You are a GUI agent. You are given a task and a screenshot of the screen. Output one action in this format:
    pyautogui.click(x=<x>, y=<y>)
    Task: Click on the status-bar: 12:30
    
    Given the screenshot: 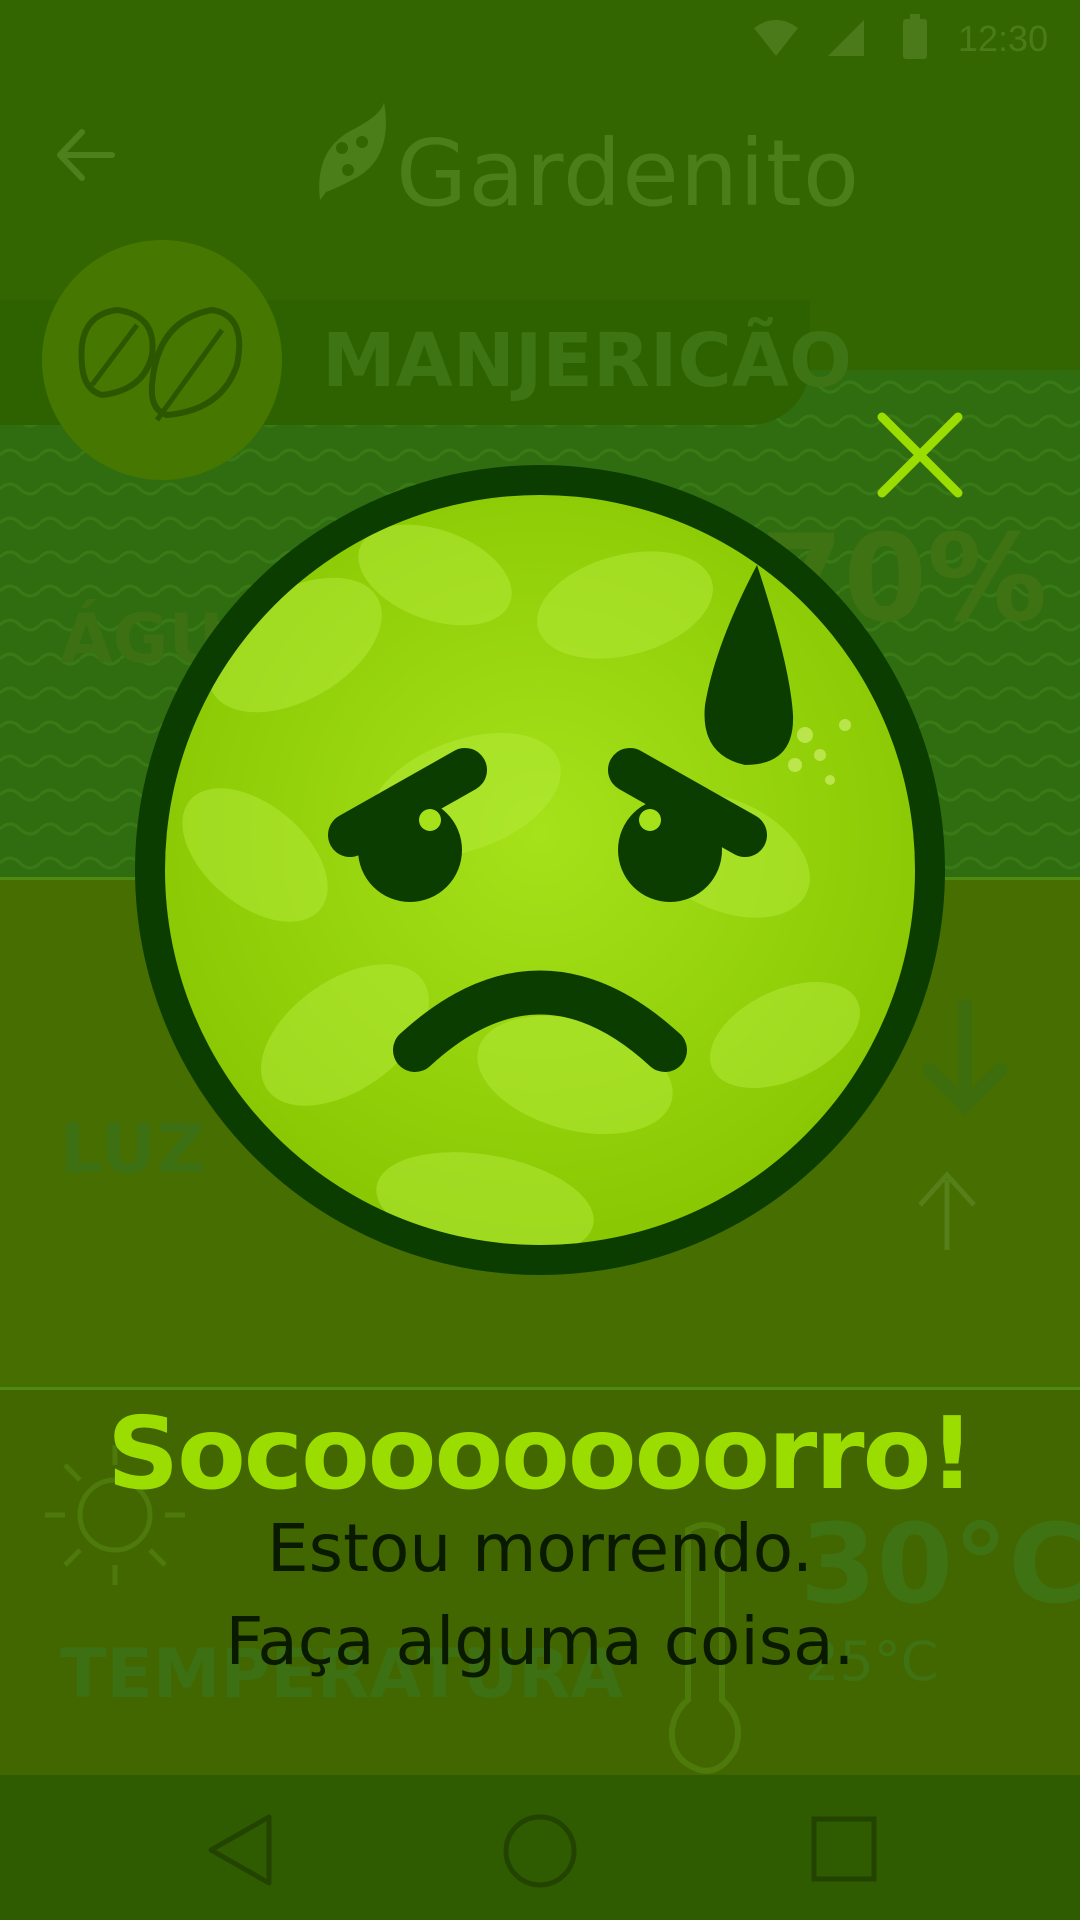 What is the action you would take?
    pyautogui.click(x=540, y=40)
    